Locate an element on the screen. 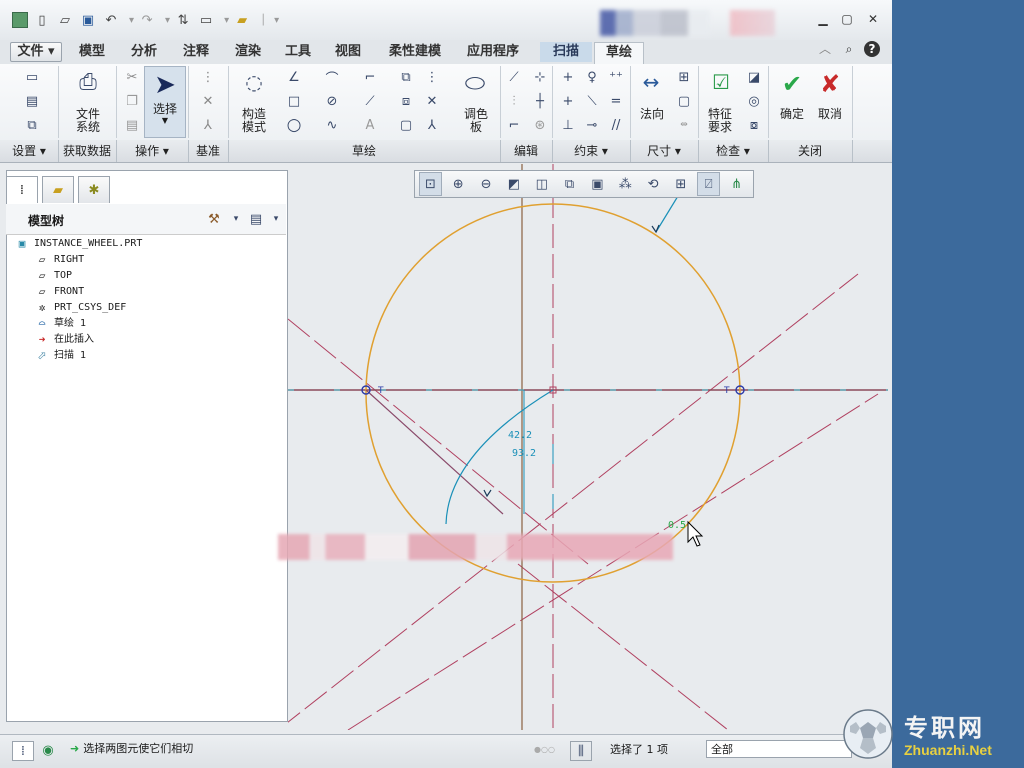  centerline-icon: ⋮ is located at coordinates (208, 77).